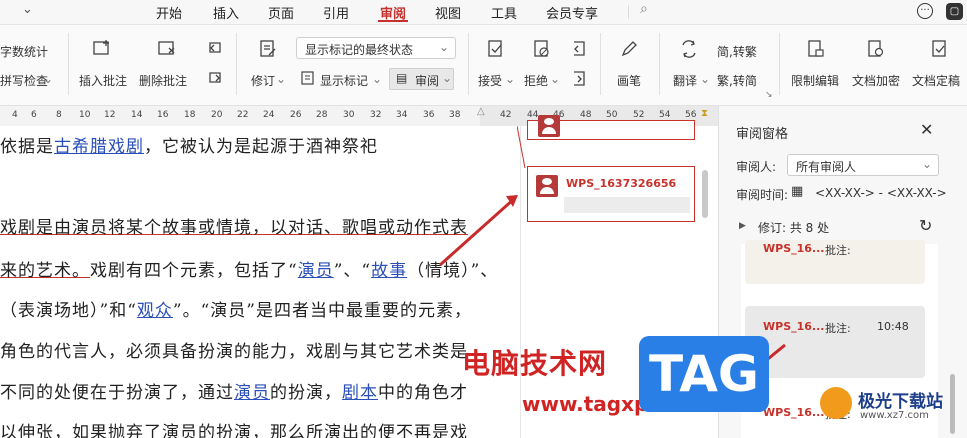 This screenshot has width=967, height=438. Describe the element at coordinates (268, 49) in the screenshot. I see `track-changes-icon` at that location.